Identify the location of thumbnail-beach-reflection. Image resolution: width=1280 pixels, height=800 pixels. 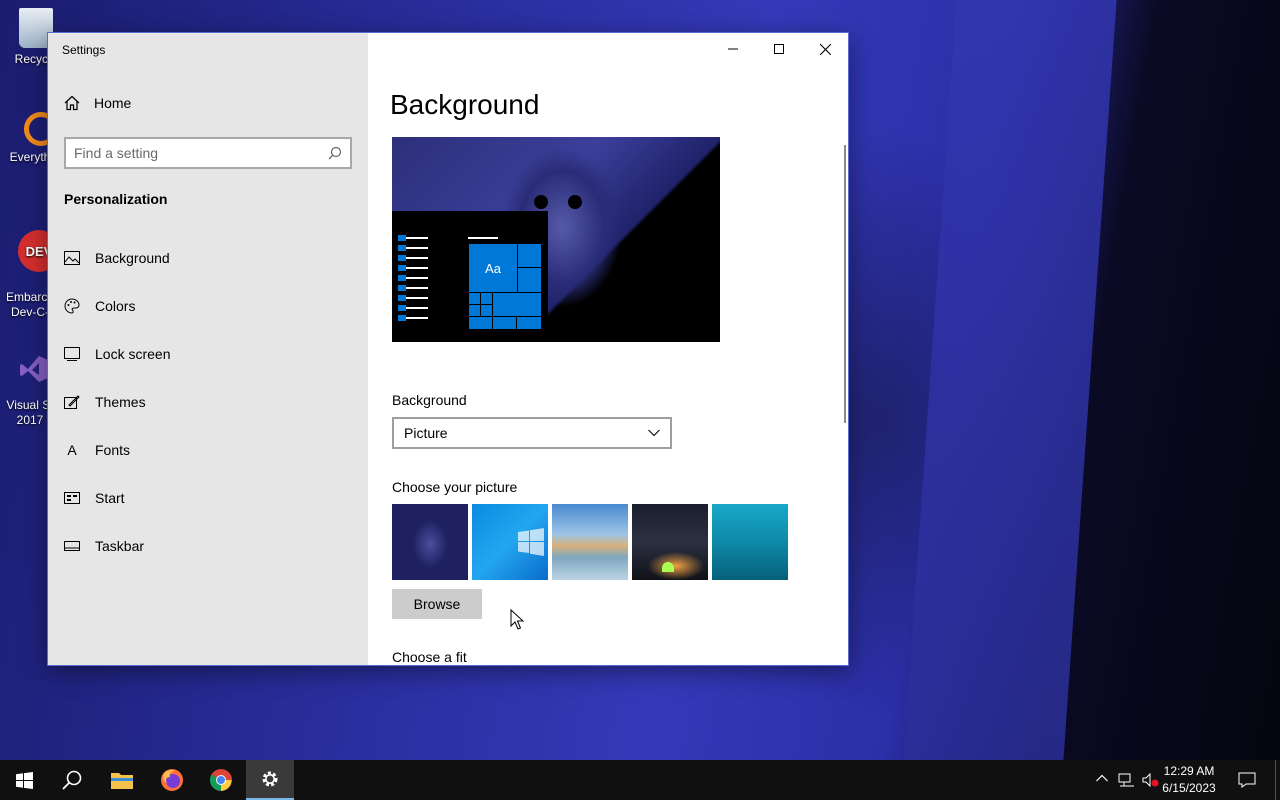
(590, 542).